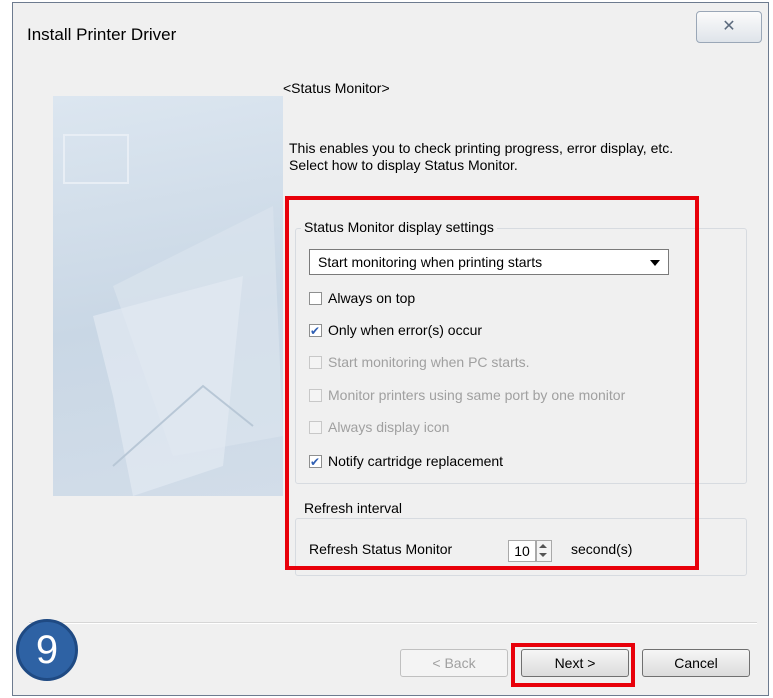  Describe the element at coordinates (573, 665) in the screenshot. I see `next-highlight-box` at that location.